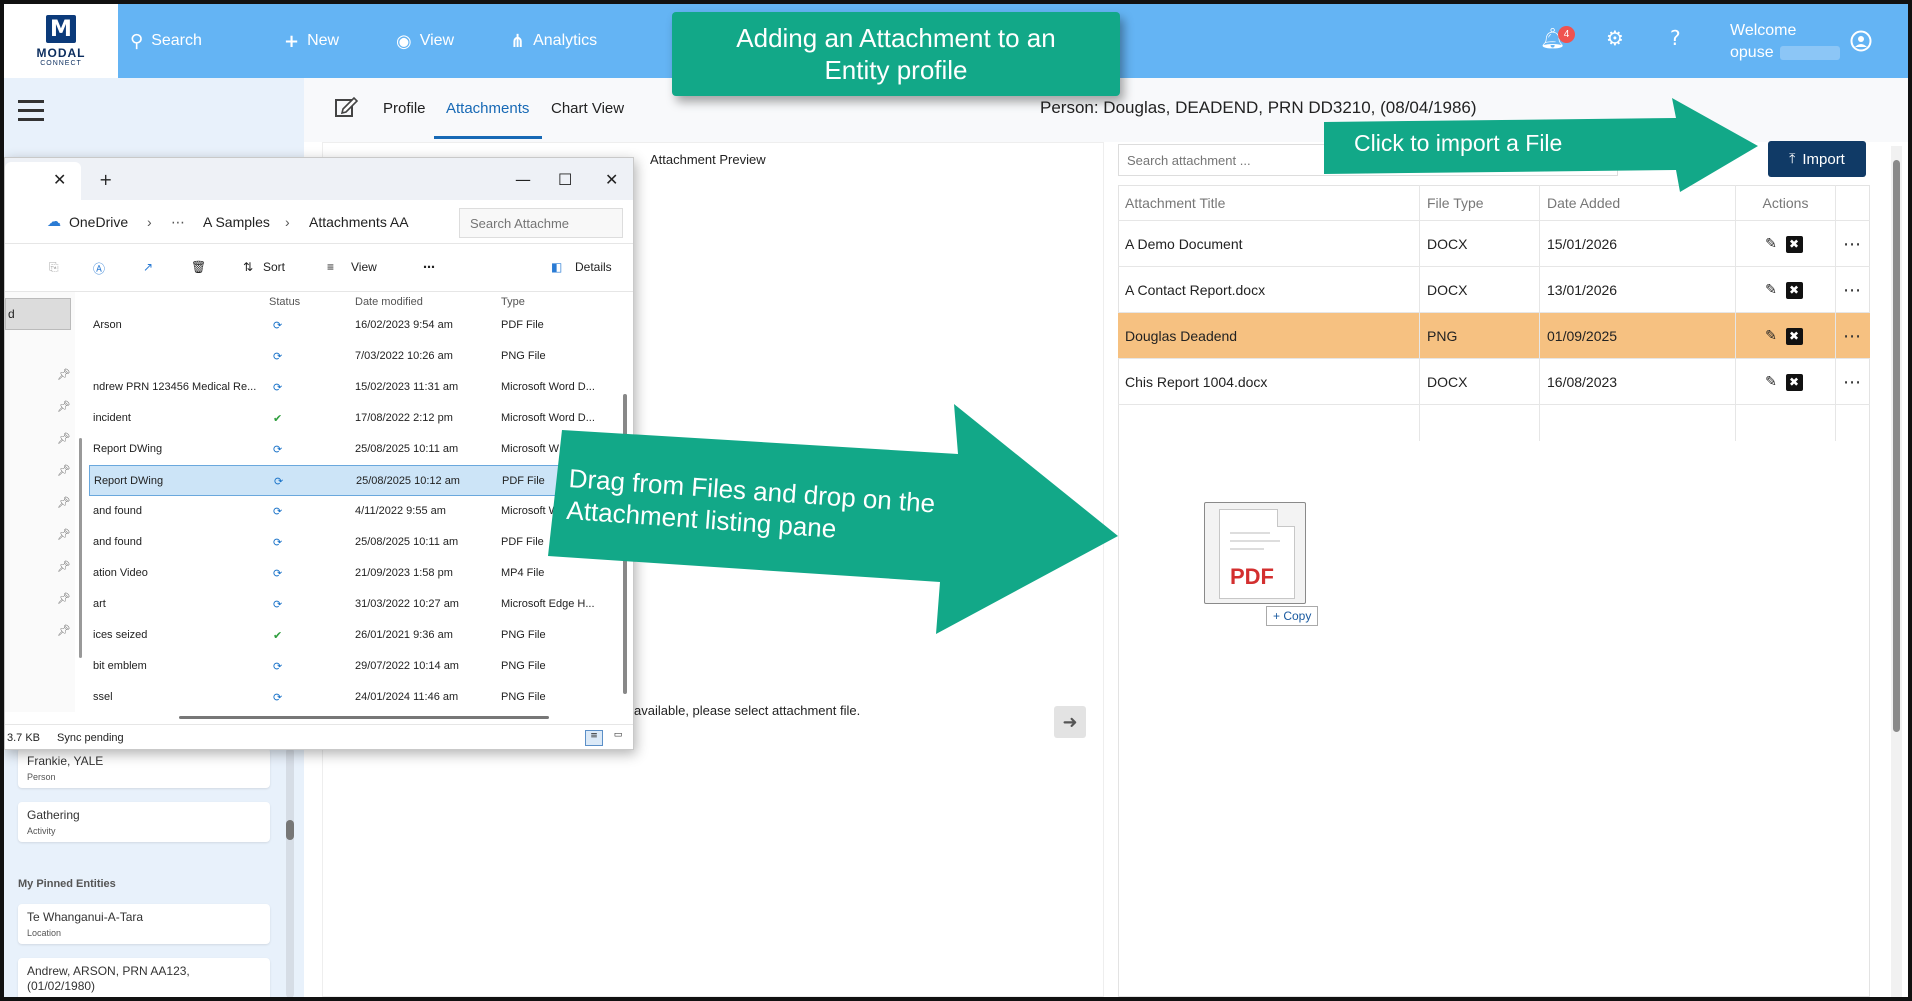 This screenshot has height=1001, width=1912. I want to click on file-row: Arson ⟳ 16/02/2023 9:54 am PDF File, so click(357, 325).